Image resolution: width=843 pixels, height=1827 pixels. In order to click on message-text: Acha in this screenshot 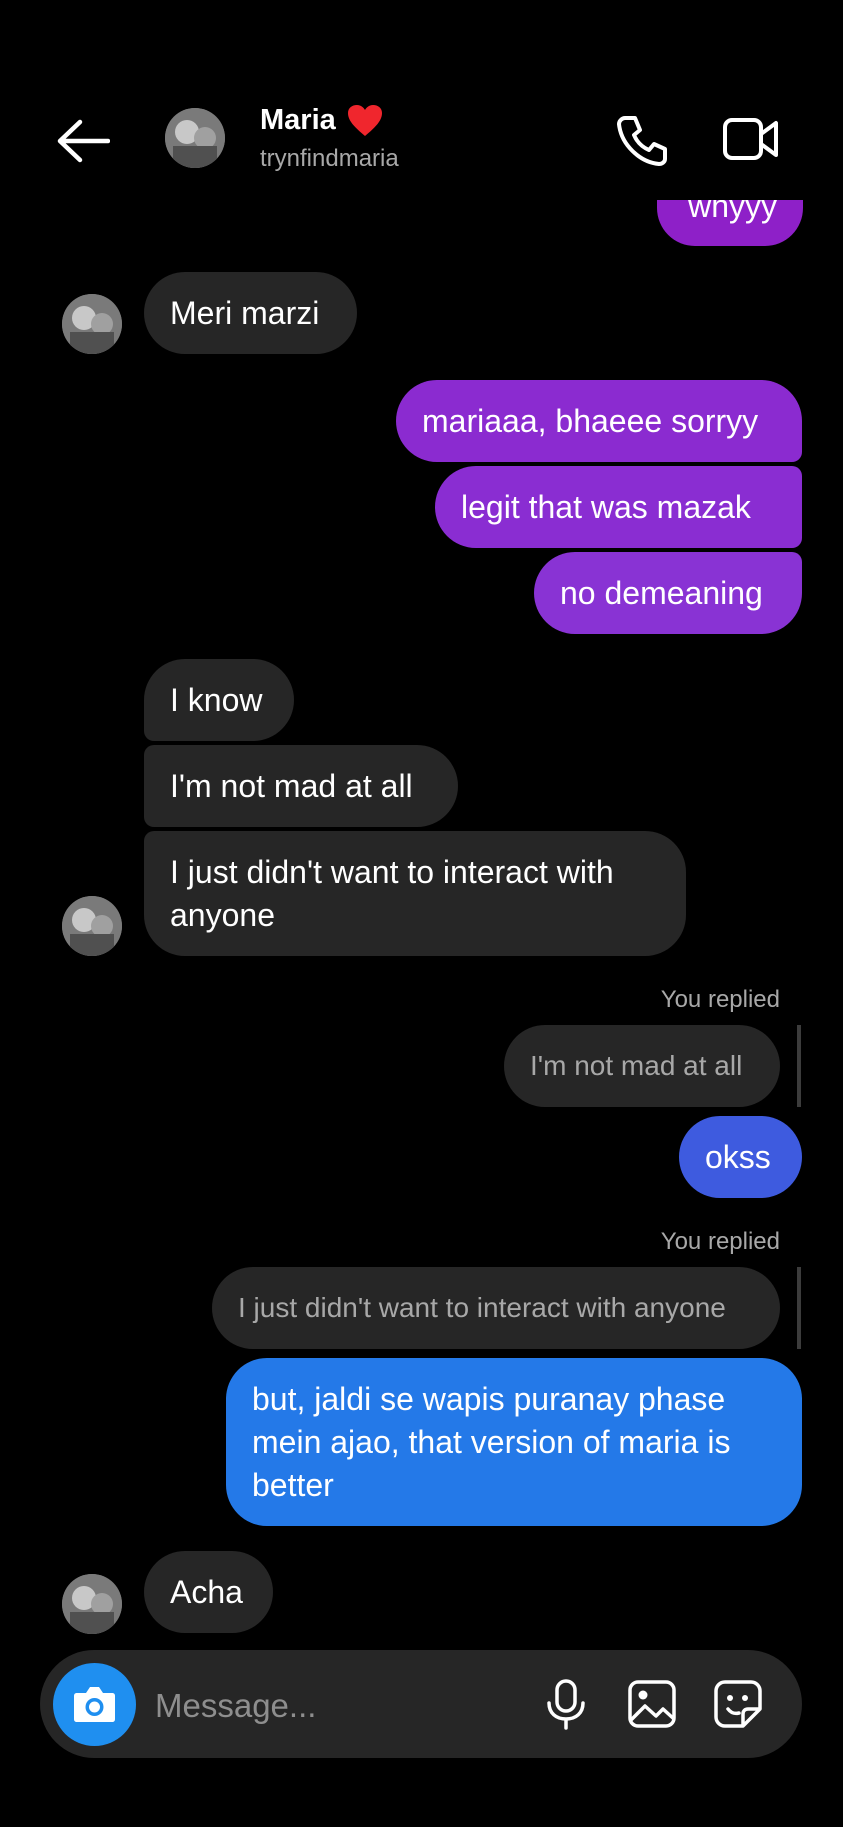, I will do `click(206, 1592)`.